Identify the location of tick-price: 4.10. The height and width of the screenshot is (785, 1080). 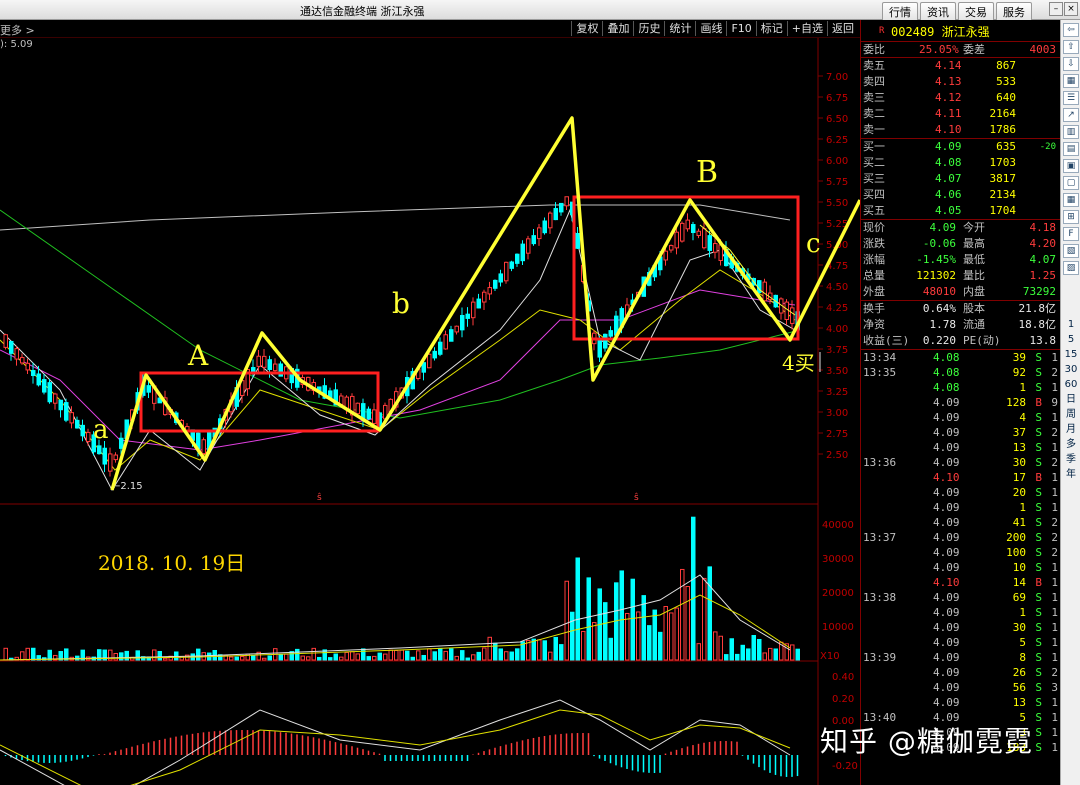
(946, 582).